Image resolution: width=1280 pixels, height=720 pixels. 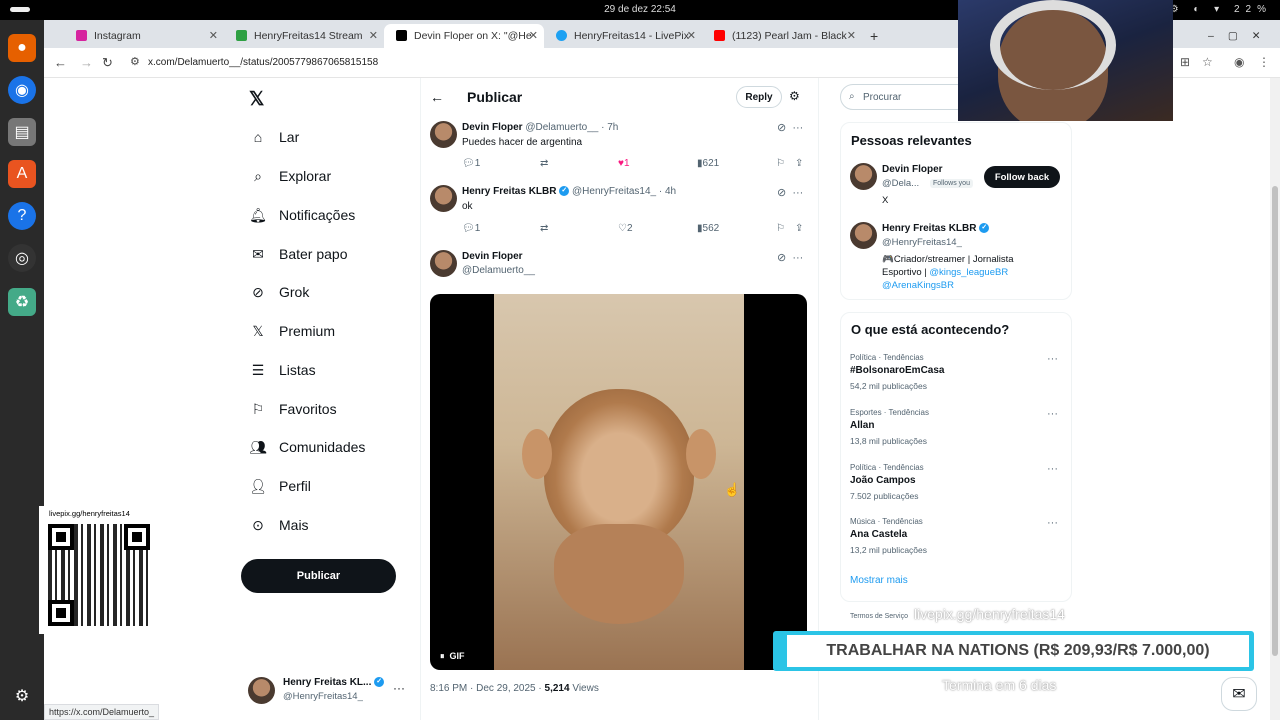 What do you see at coordinates (452, 656) in the screenshot?
I see `gif-badge: ⏸ GIF` at bounding box center [452, 656].